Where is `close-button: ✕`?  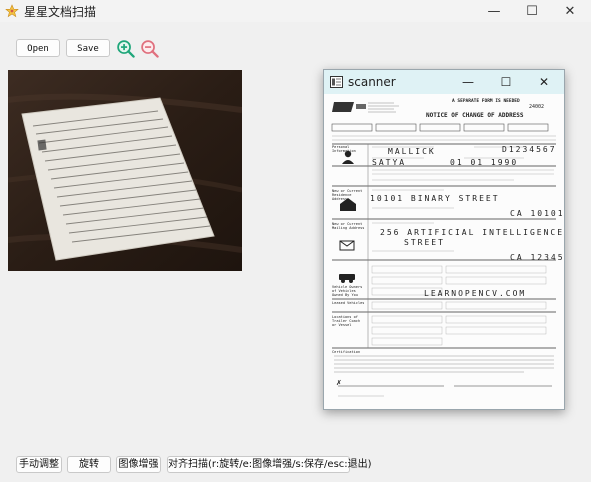 close-button: ✕ is located at coordinates (570, 11).